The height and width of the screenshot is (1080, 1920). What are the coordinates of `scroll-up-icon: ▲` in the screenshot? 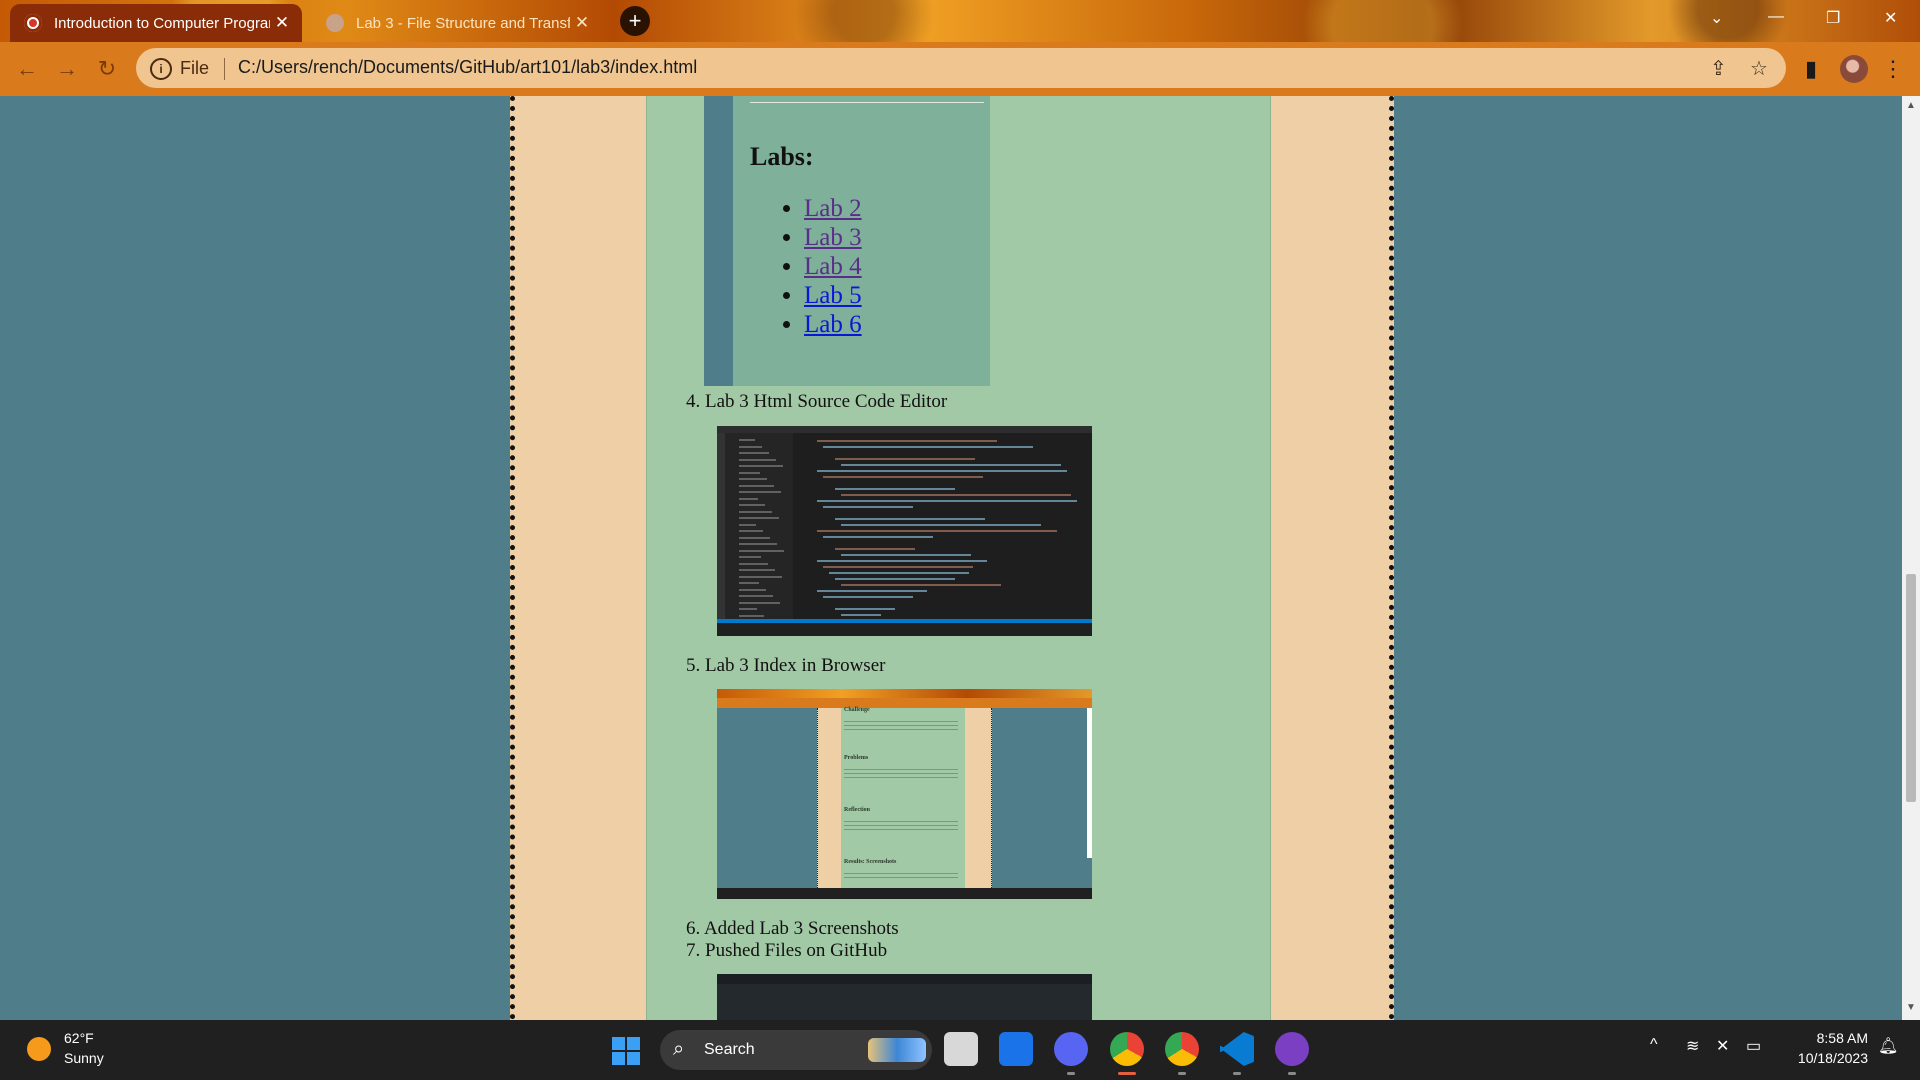 It's located at (1911, 105).